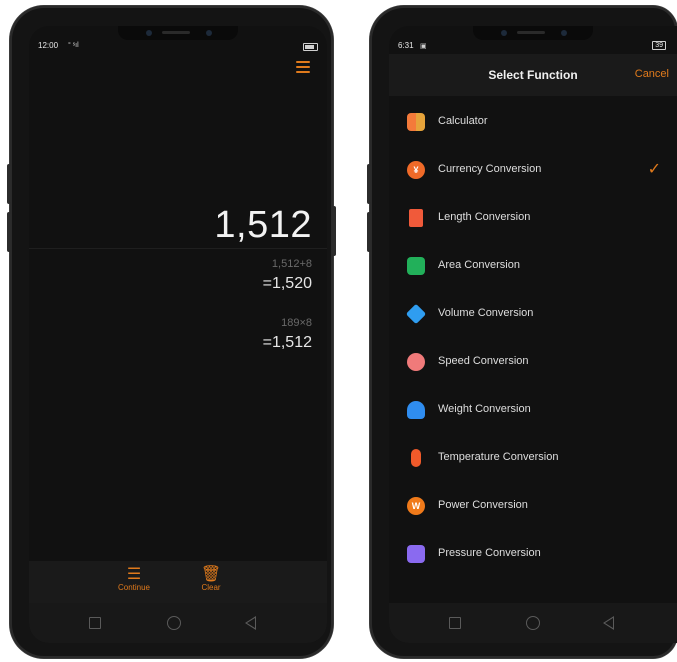 Image resolution: width=677 pixels, height=662 pixels. What do you see at coordinates (178, 248) in the screenshot?
I see `divider` at bounding box center [178, 248].